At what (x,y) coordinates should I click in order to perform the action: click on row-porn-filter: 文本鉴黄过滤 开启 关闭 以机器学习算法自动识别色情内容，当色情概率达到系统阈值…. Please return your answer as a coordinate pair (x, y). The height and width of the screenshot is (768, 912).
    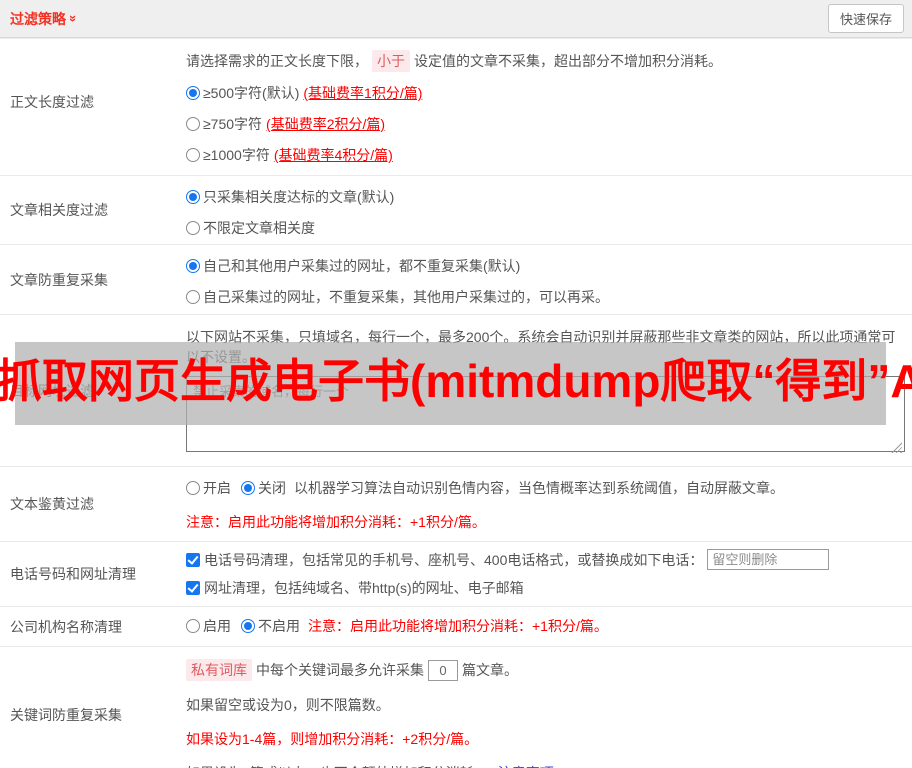
    Looking at the image, I should click on (456, 503).